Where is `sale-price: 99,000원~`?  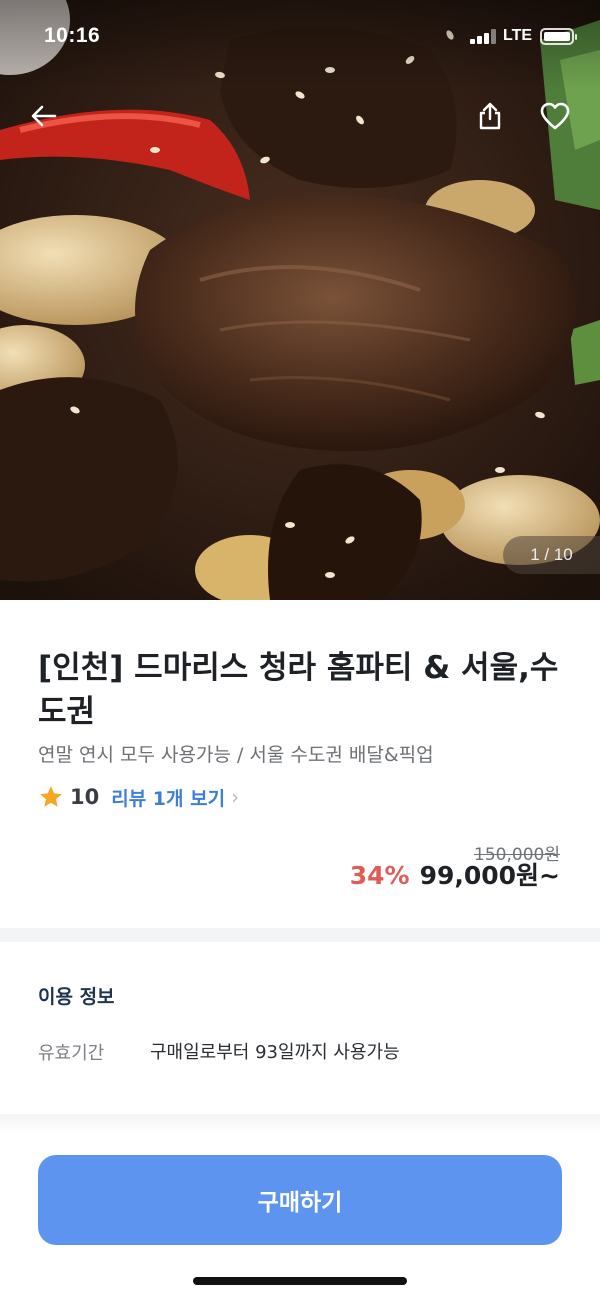
sale-price: 99,000원~ is located at coordinates (489, 875).